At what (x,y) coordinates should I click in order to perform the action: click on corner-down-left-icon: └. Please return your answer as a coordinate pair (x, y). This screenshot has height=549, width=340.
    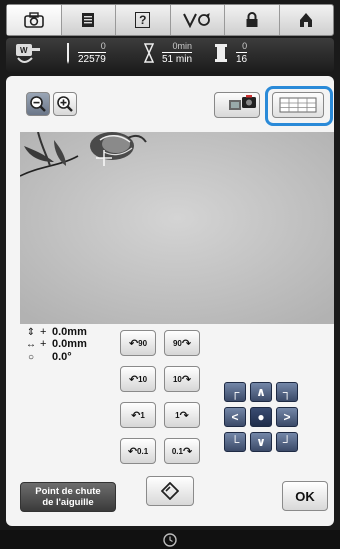
    Looking at the image, I should click on (235, 442).